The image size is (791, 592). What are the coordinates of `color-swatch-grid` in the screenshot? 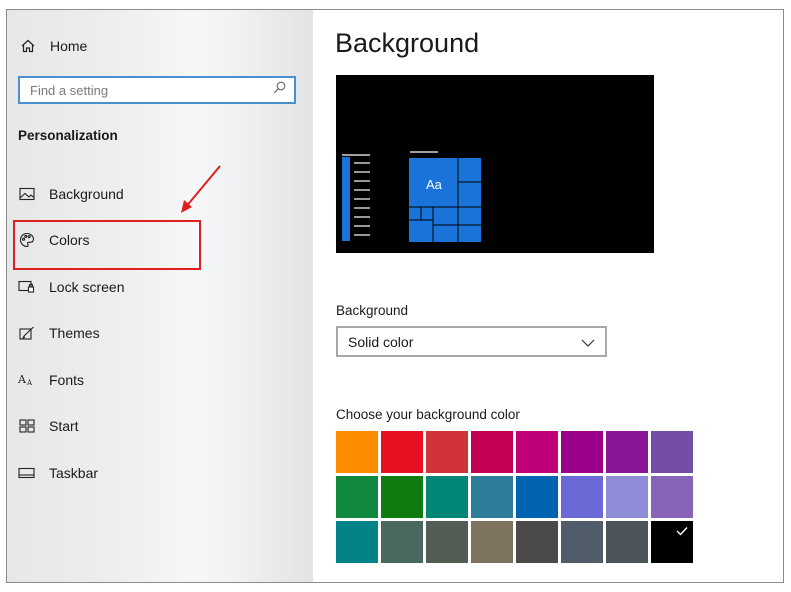 It's located at (514, 497).